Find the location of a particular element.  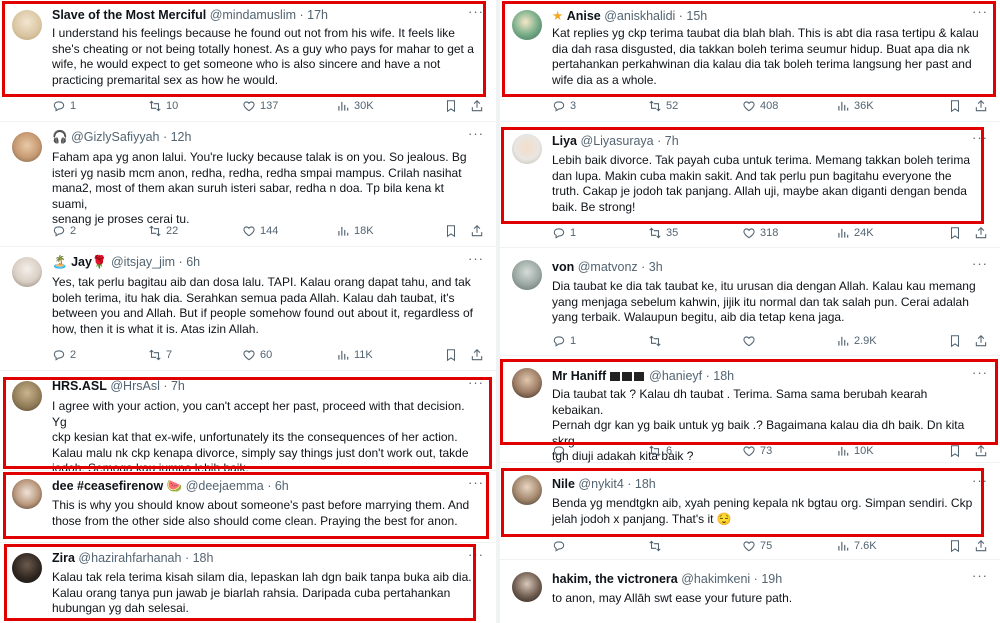

reply-button: 3 is located at coordinates (564, 106).